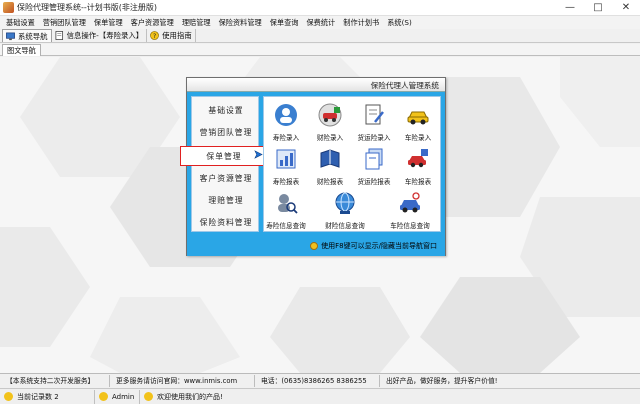 The image size is (640, 404). What do you see at coordinates (226, 133) in the screenshot?
I see `category-marketing-team: 营销团队管理` at bounding box center [226, 133].